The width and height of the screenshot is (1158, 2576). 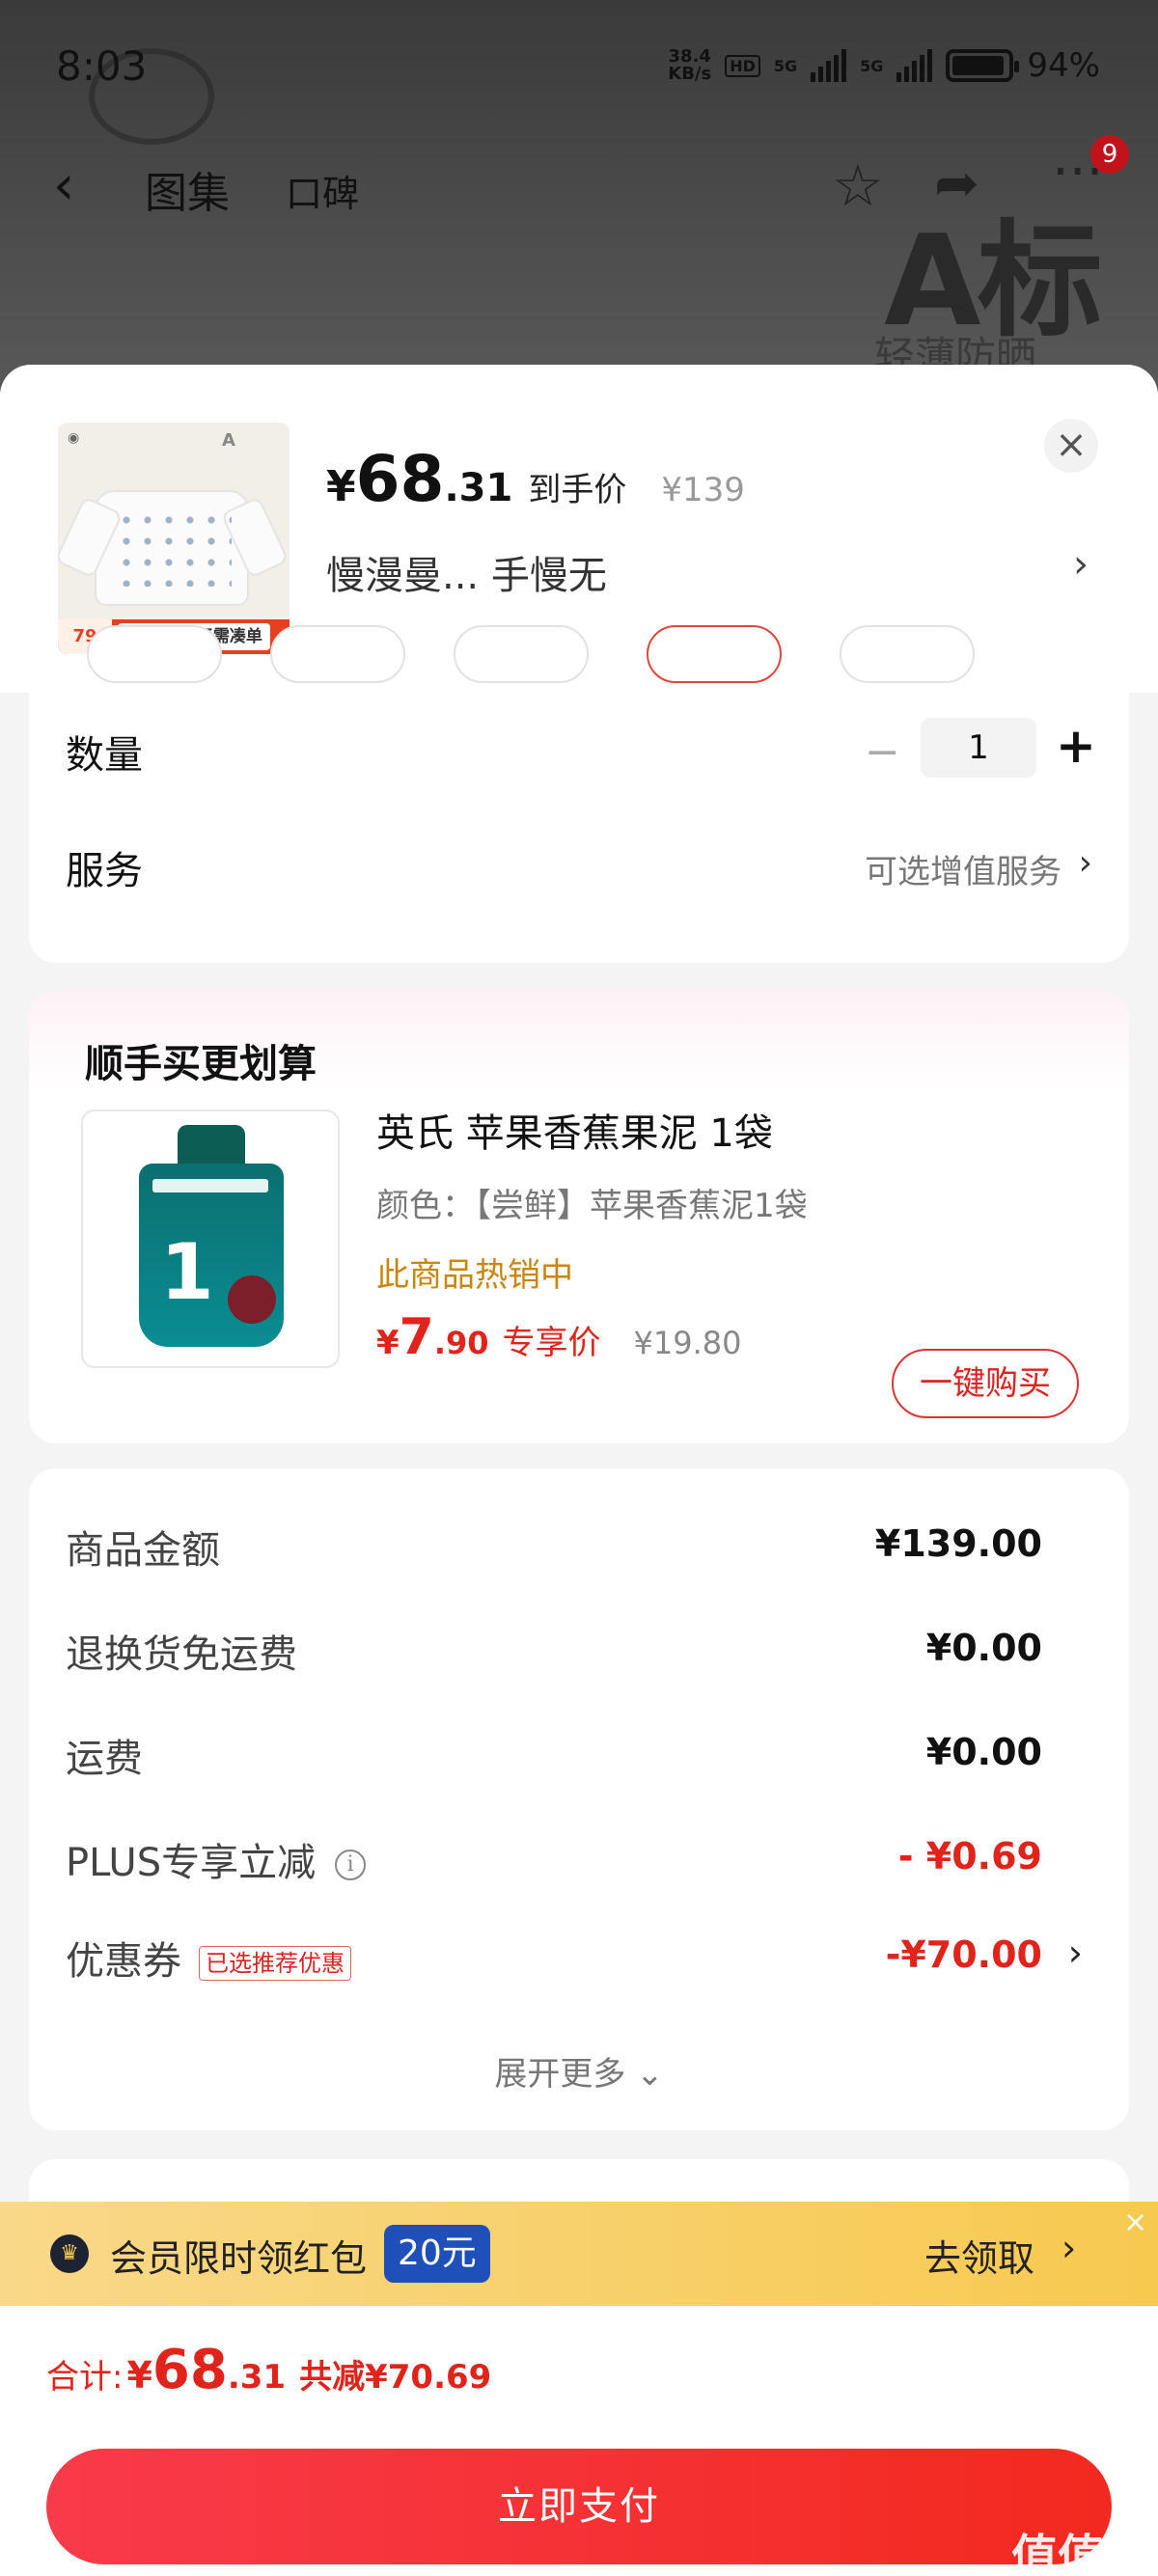 What do you see at coordinates (554, 1548) in the screenshot?
I see `summary-row-goods: 商品金额 ¥139.00` at bounding box center [554, 1548].